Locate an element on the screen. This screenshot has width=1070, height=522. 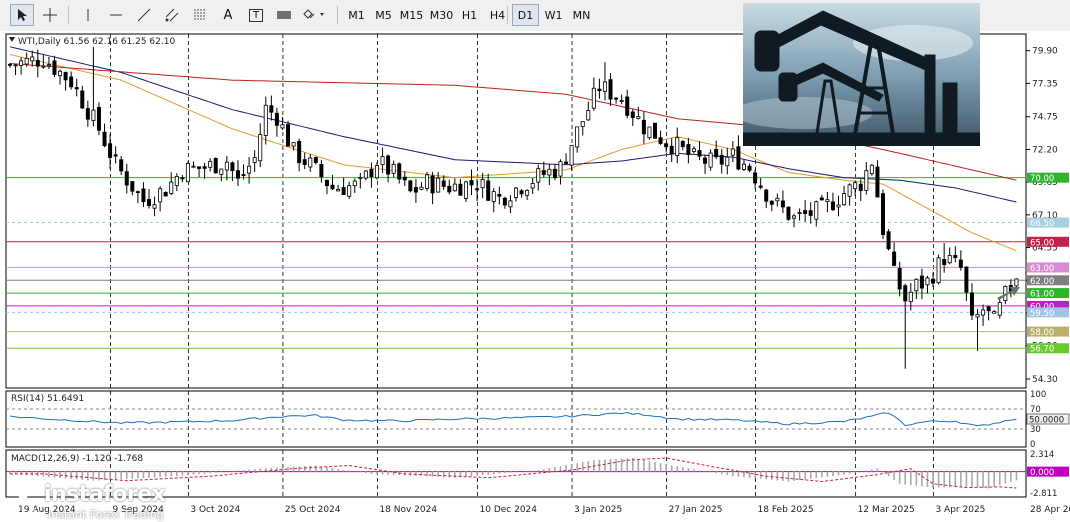
date-axis-label: 3 Apr 2025 is located at coordinates (960, 510).